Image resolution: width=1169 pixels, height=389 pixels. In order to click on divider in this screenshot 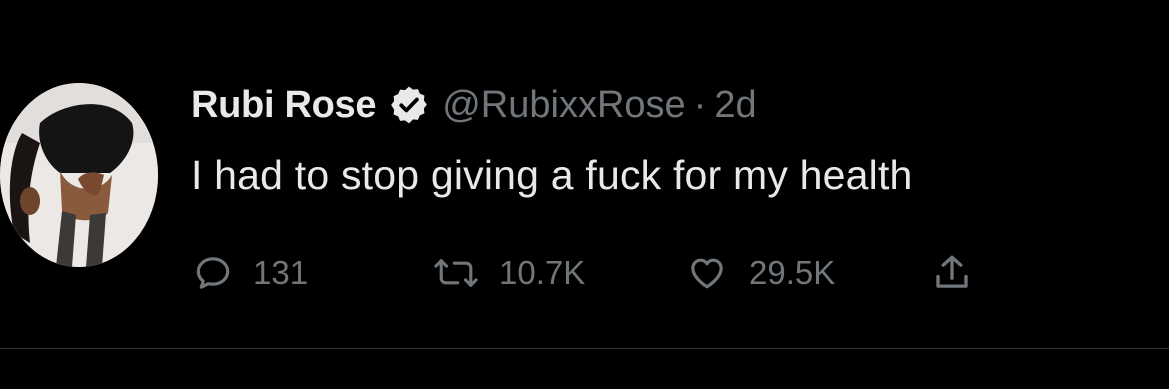, I will do `click(584, 348)`.